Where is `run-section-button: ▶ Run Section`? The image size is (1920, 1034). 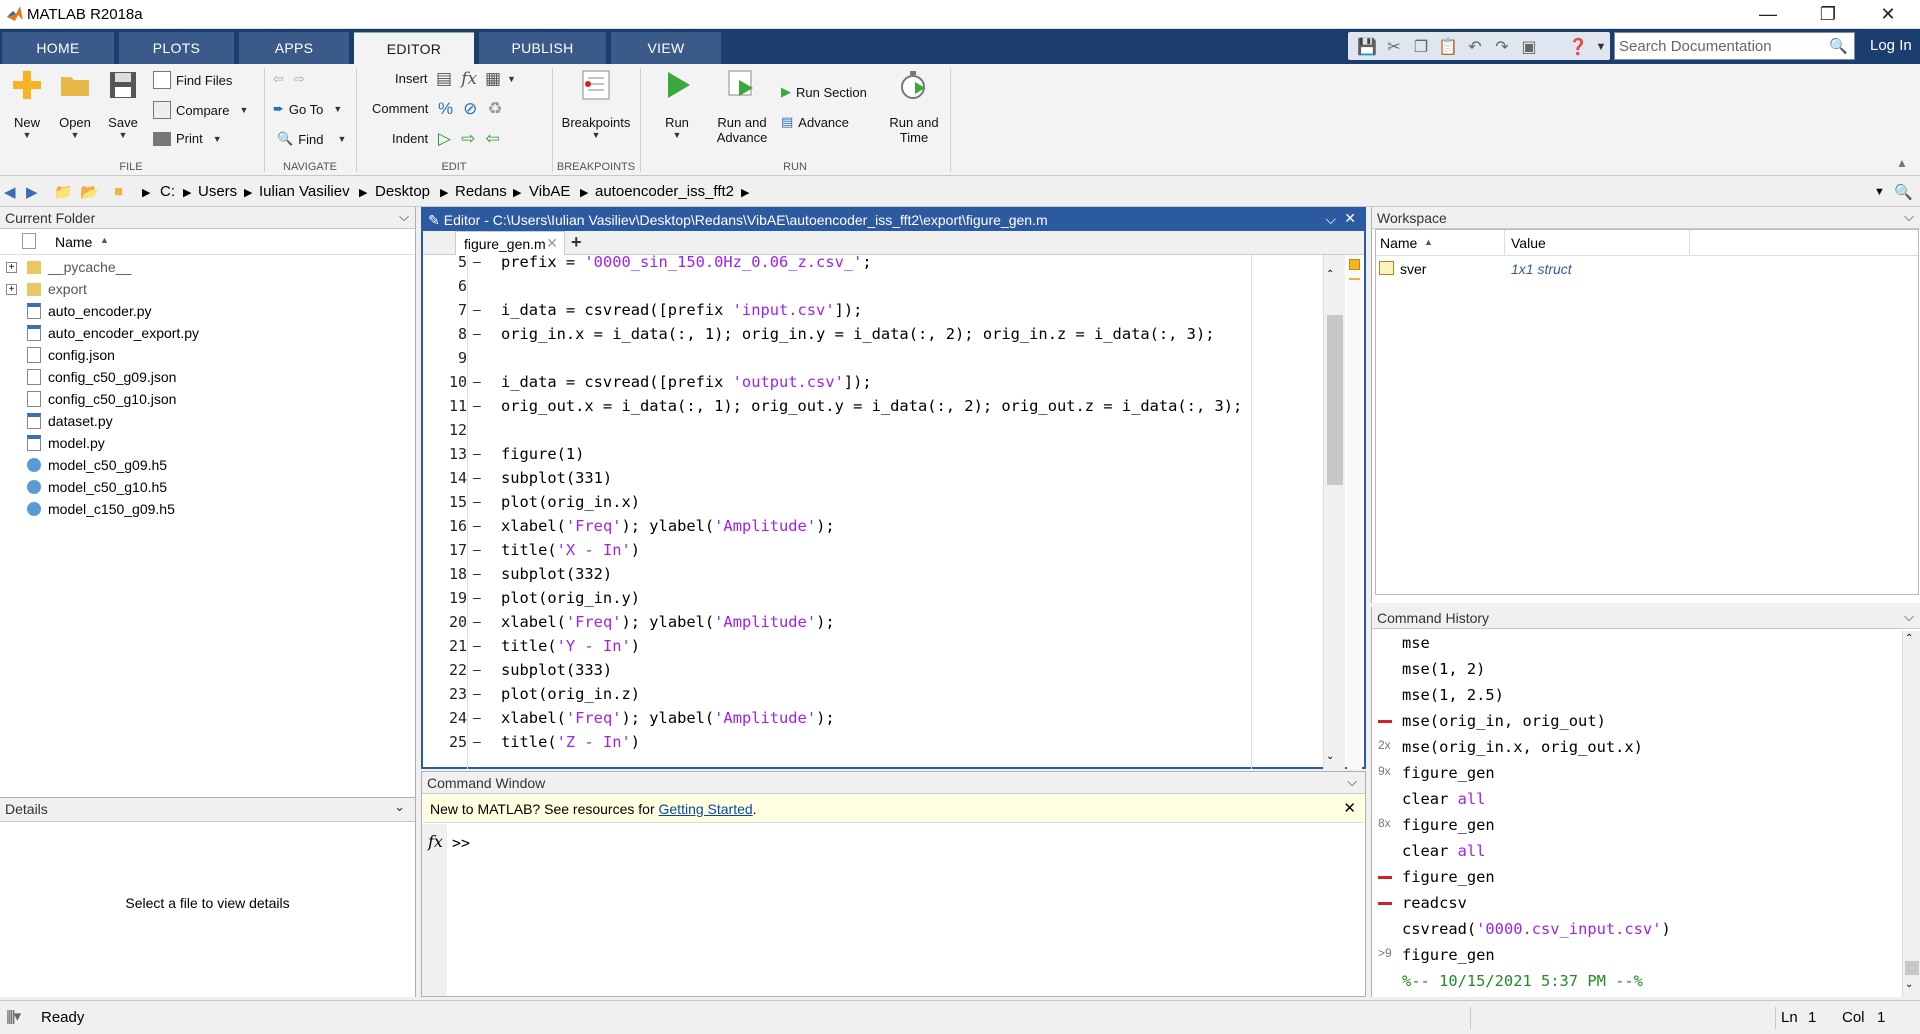
run-section-button: ▶ Run Section is located at coordinates (824, 92).